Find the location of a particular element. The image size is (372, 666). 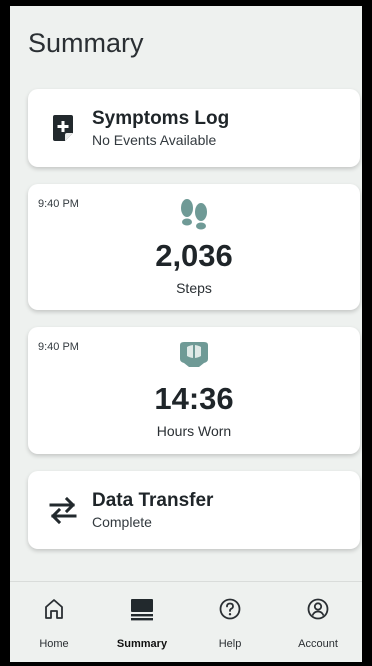

nav-help: Help is located at coordinates (230, 622).